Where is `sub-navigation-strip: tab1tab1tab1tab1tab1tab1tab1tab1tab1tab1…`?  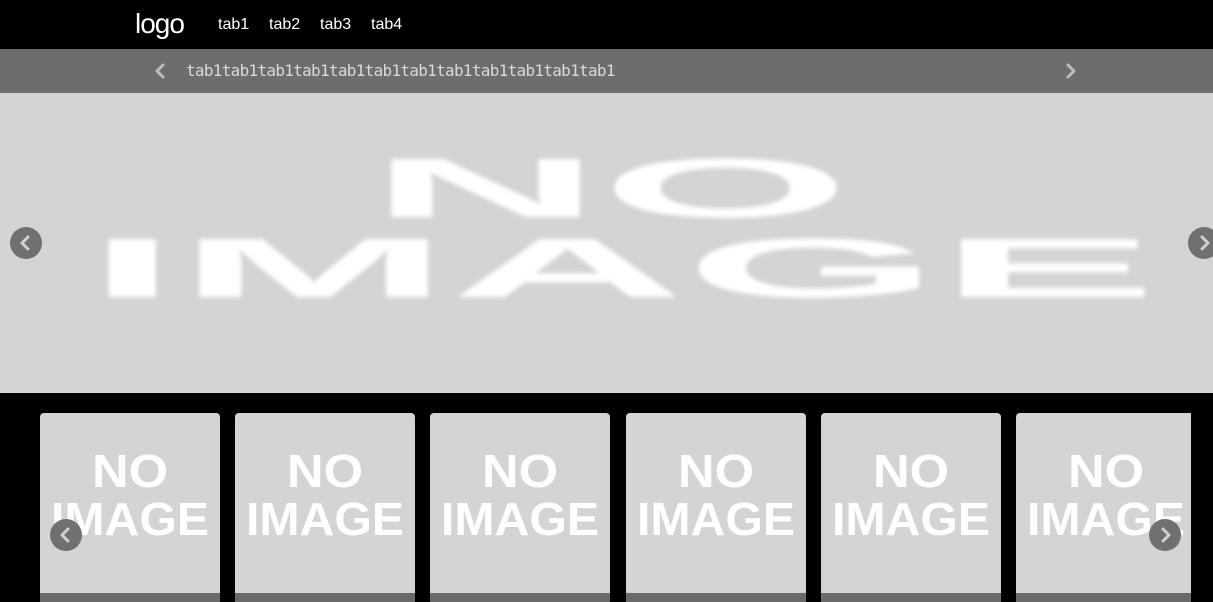 sub-navigation-strip: tab1tab1tab1tab1tab1tab1tab1tab1tab1tab1… is located at coordinates (606, 71).